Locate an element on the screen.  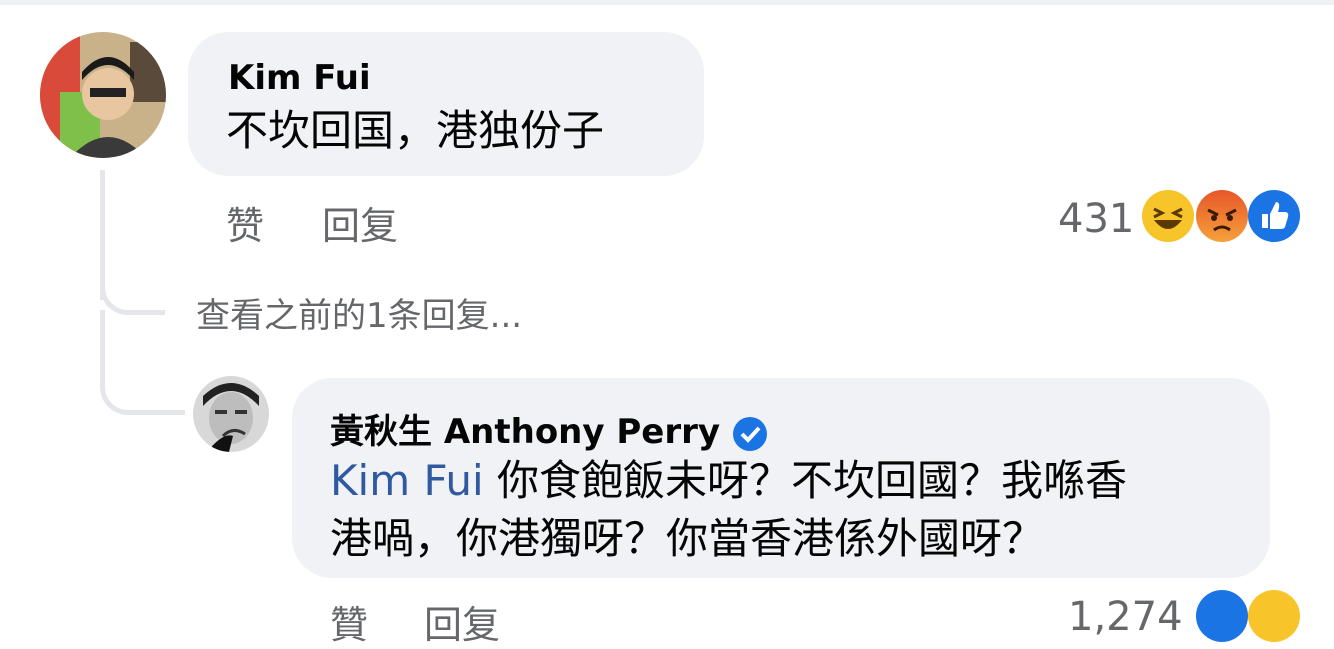
reply-like-icon is located at coordinates (1222, 616).